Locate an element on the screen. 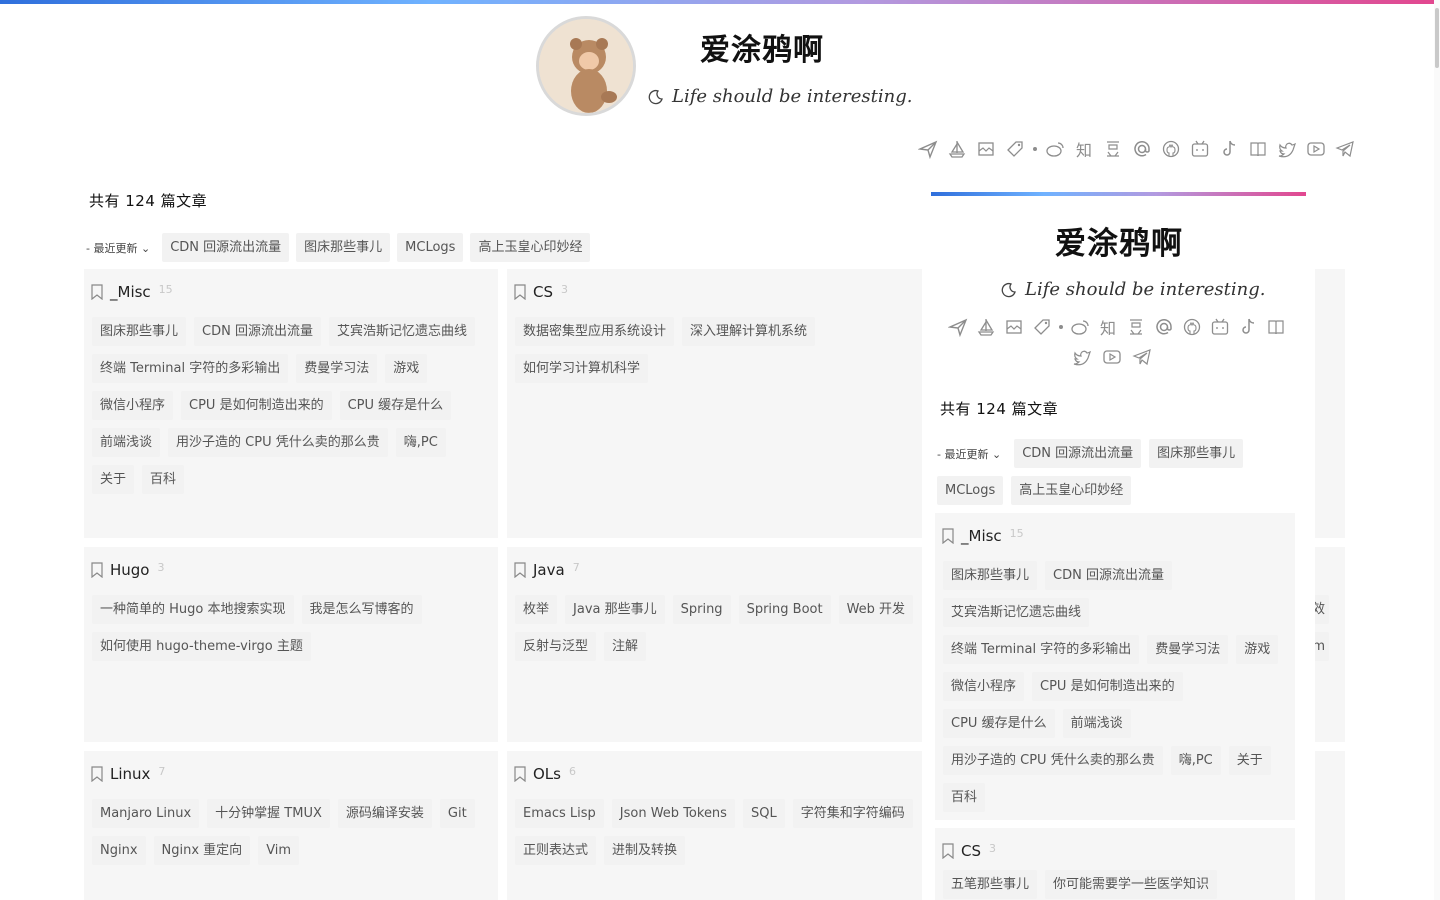  post-tag: CDN 回源流出流量 is located at coordinates (1108, 575).